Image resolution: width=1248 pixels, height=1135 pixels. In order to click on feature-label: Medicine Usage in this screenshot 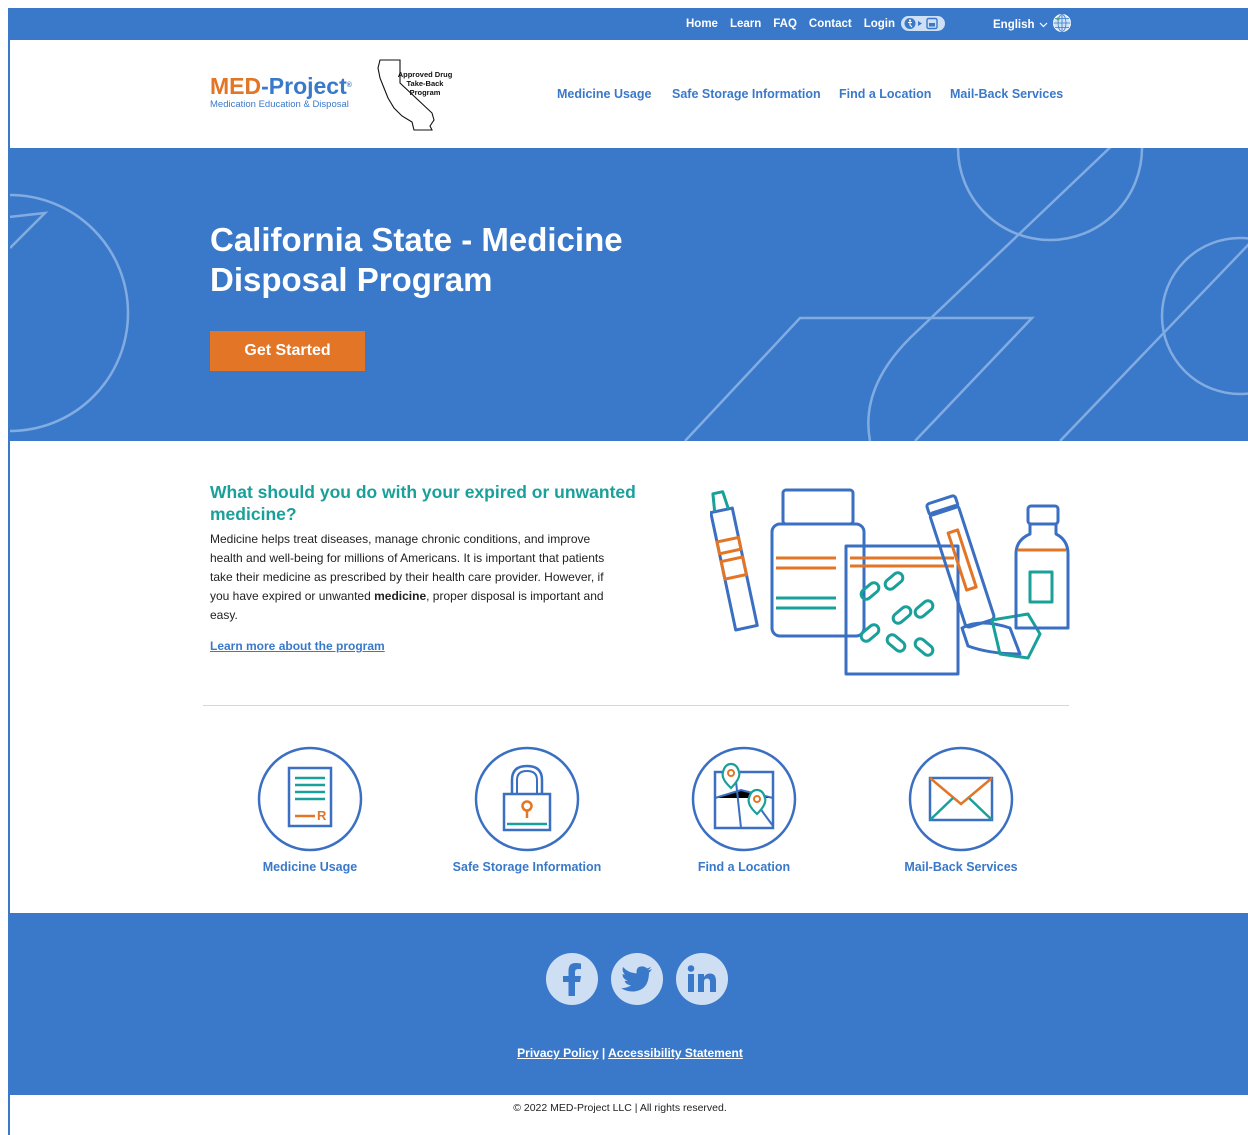, I will do `click(310, 867)`.